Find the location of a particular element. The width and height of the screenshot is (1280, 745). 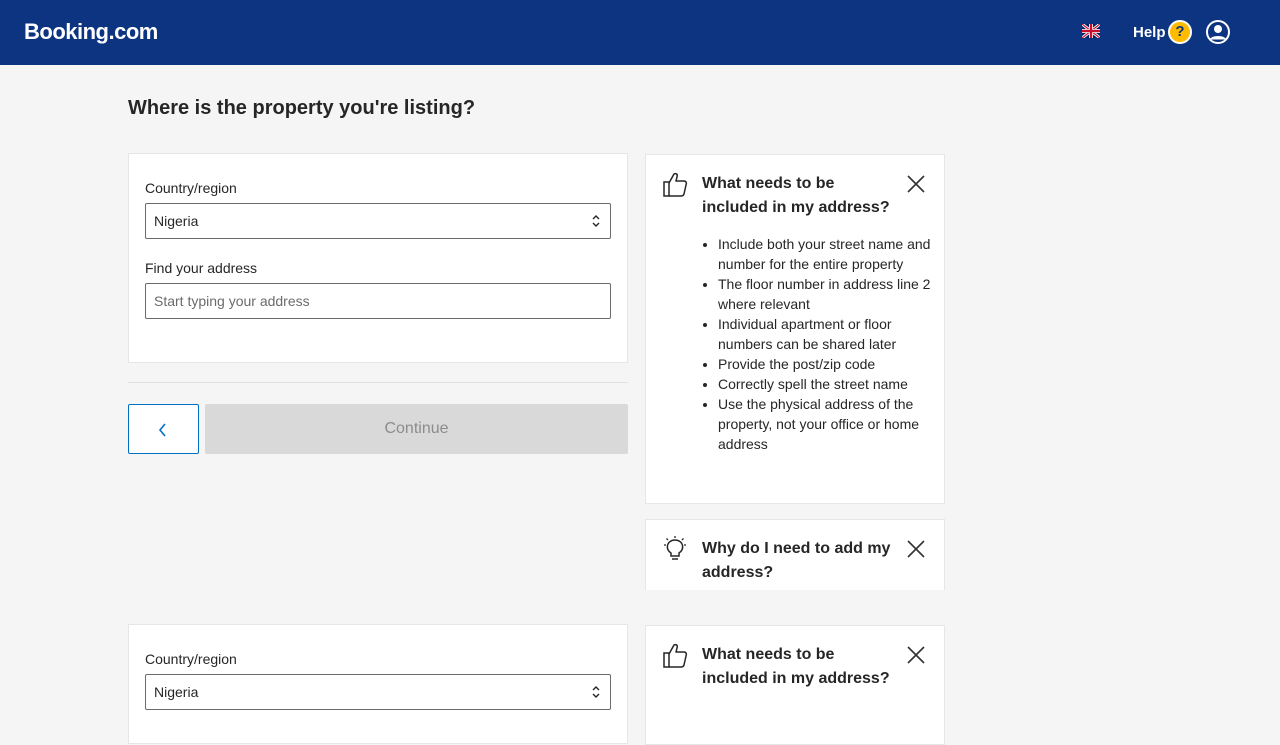

address-search-input: Start typing your address is located at coordinates (378, 301).